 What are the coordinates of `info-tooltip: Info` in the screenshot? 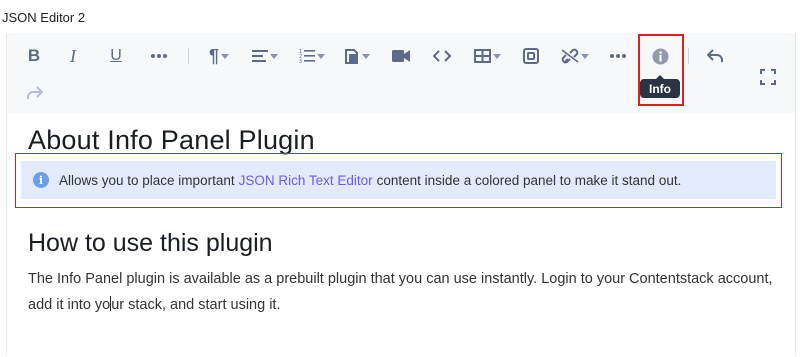 It's located at (660, 86).